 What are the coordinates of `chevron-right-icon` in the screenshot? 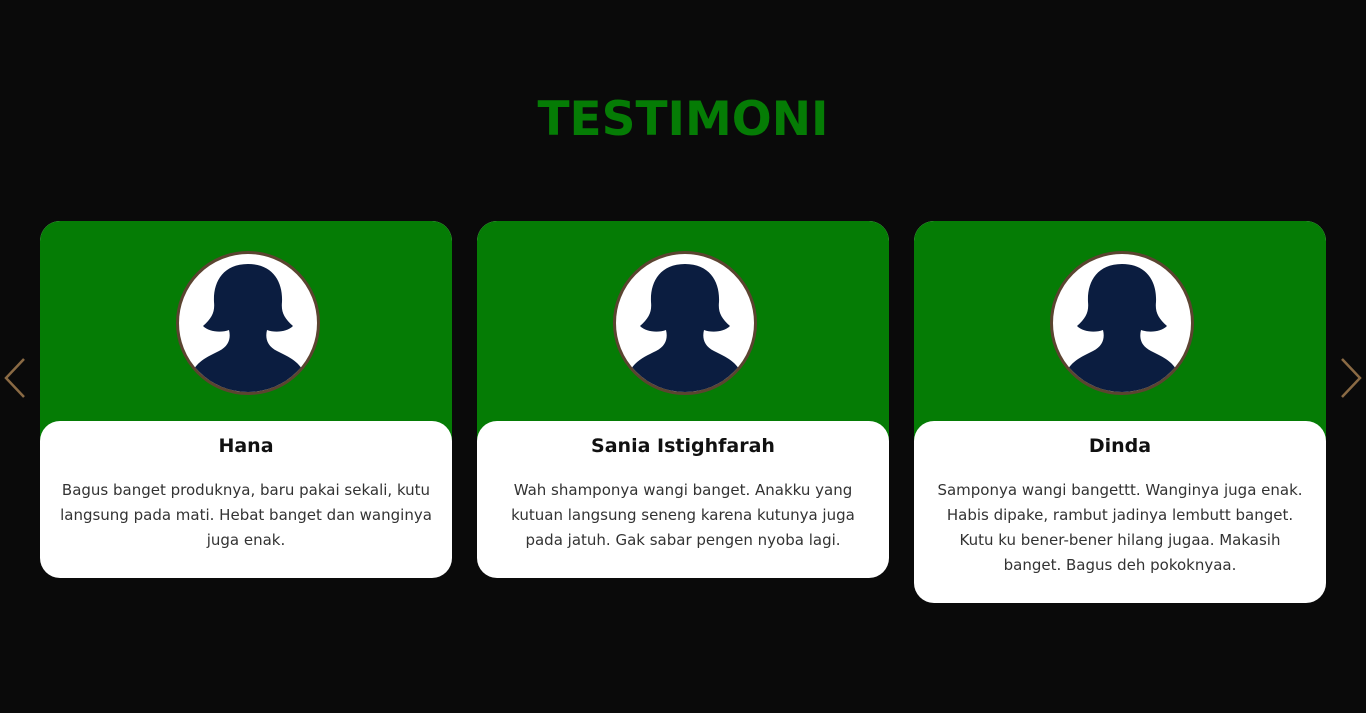 It's located at (1351, 378).